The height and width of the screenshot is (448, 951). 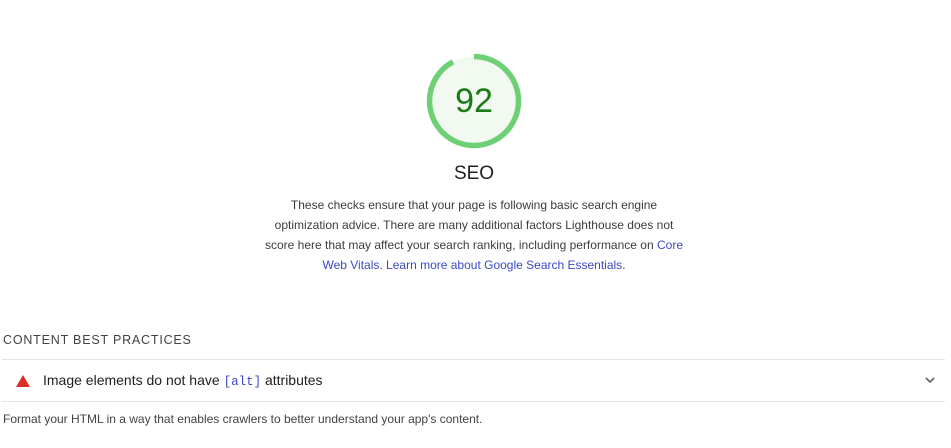 I want to click on audit-title-suffix: attributes, so click(x=292, y=380).